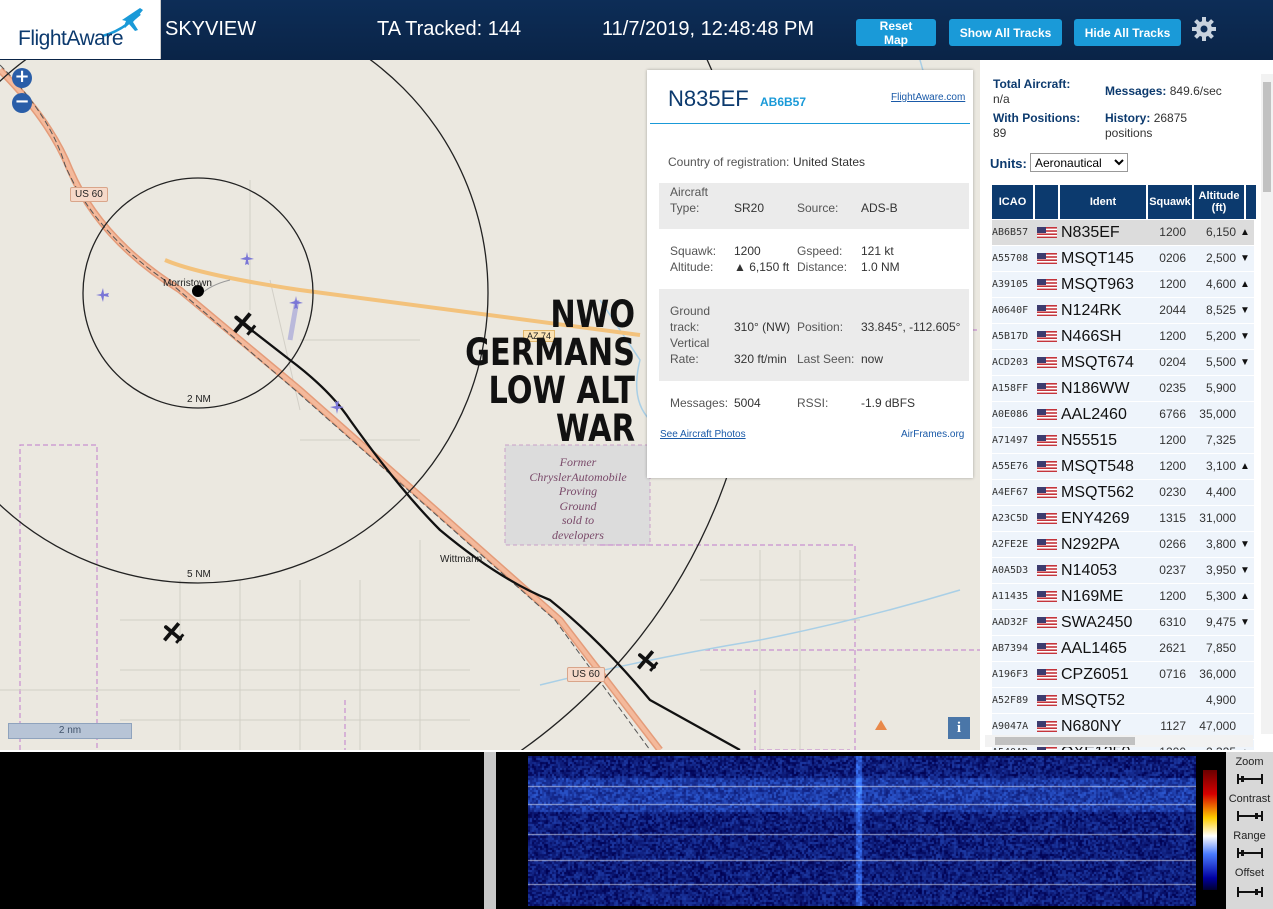  I want to click on table-row: A196F3 CPZ6051 0716 36,000, so click(1123, 675).